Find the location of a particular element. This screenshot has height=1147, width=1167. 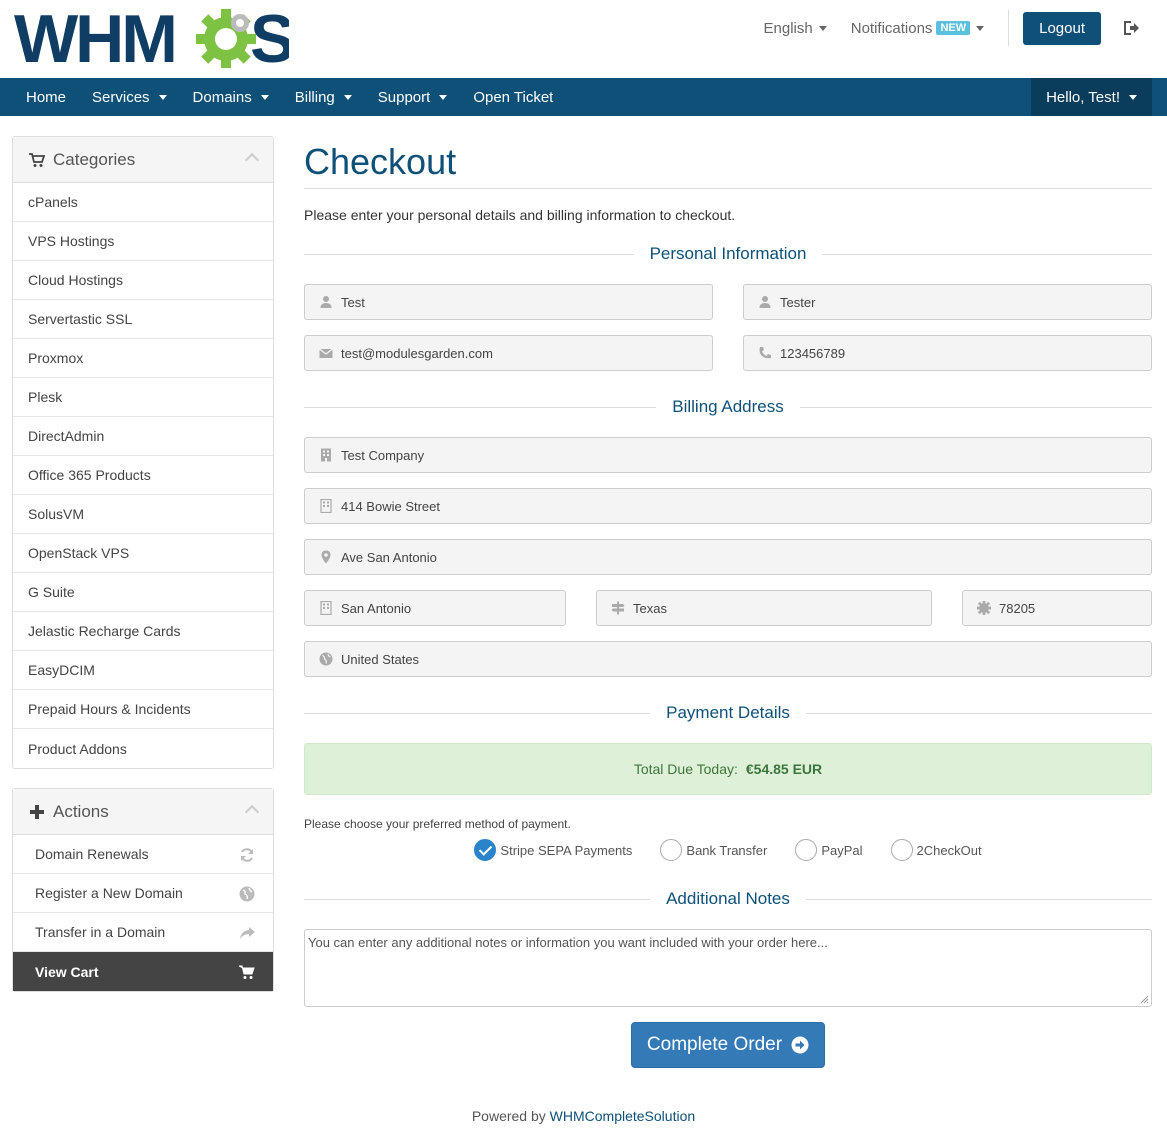

payment-option-bank-transfer: Bank Transfer is located at coordinates (713, 850).